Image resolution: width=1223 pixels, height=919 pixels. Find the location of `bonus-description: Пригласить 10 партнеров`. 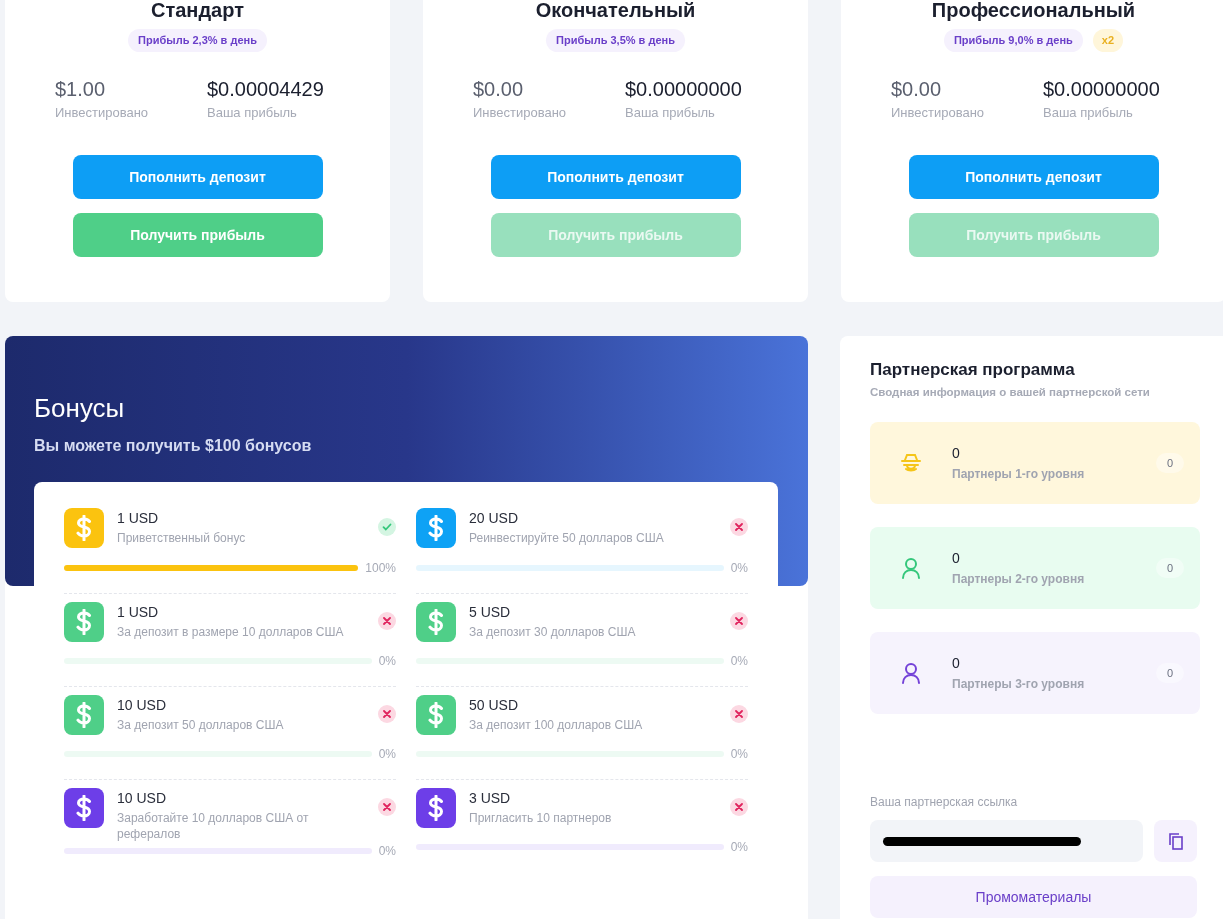

bonus-description: Пригласить 10 партнеров is located at coordinates (541, 818).